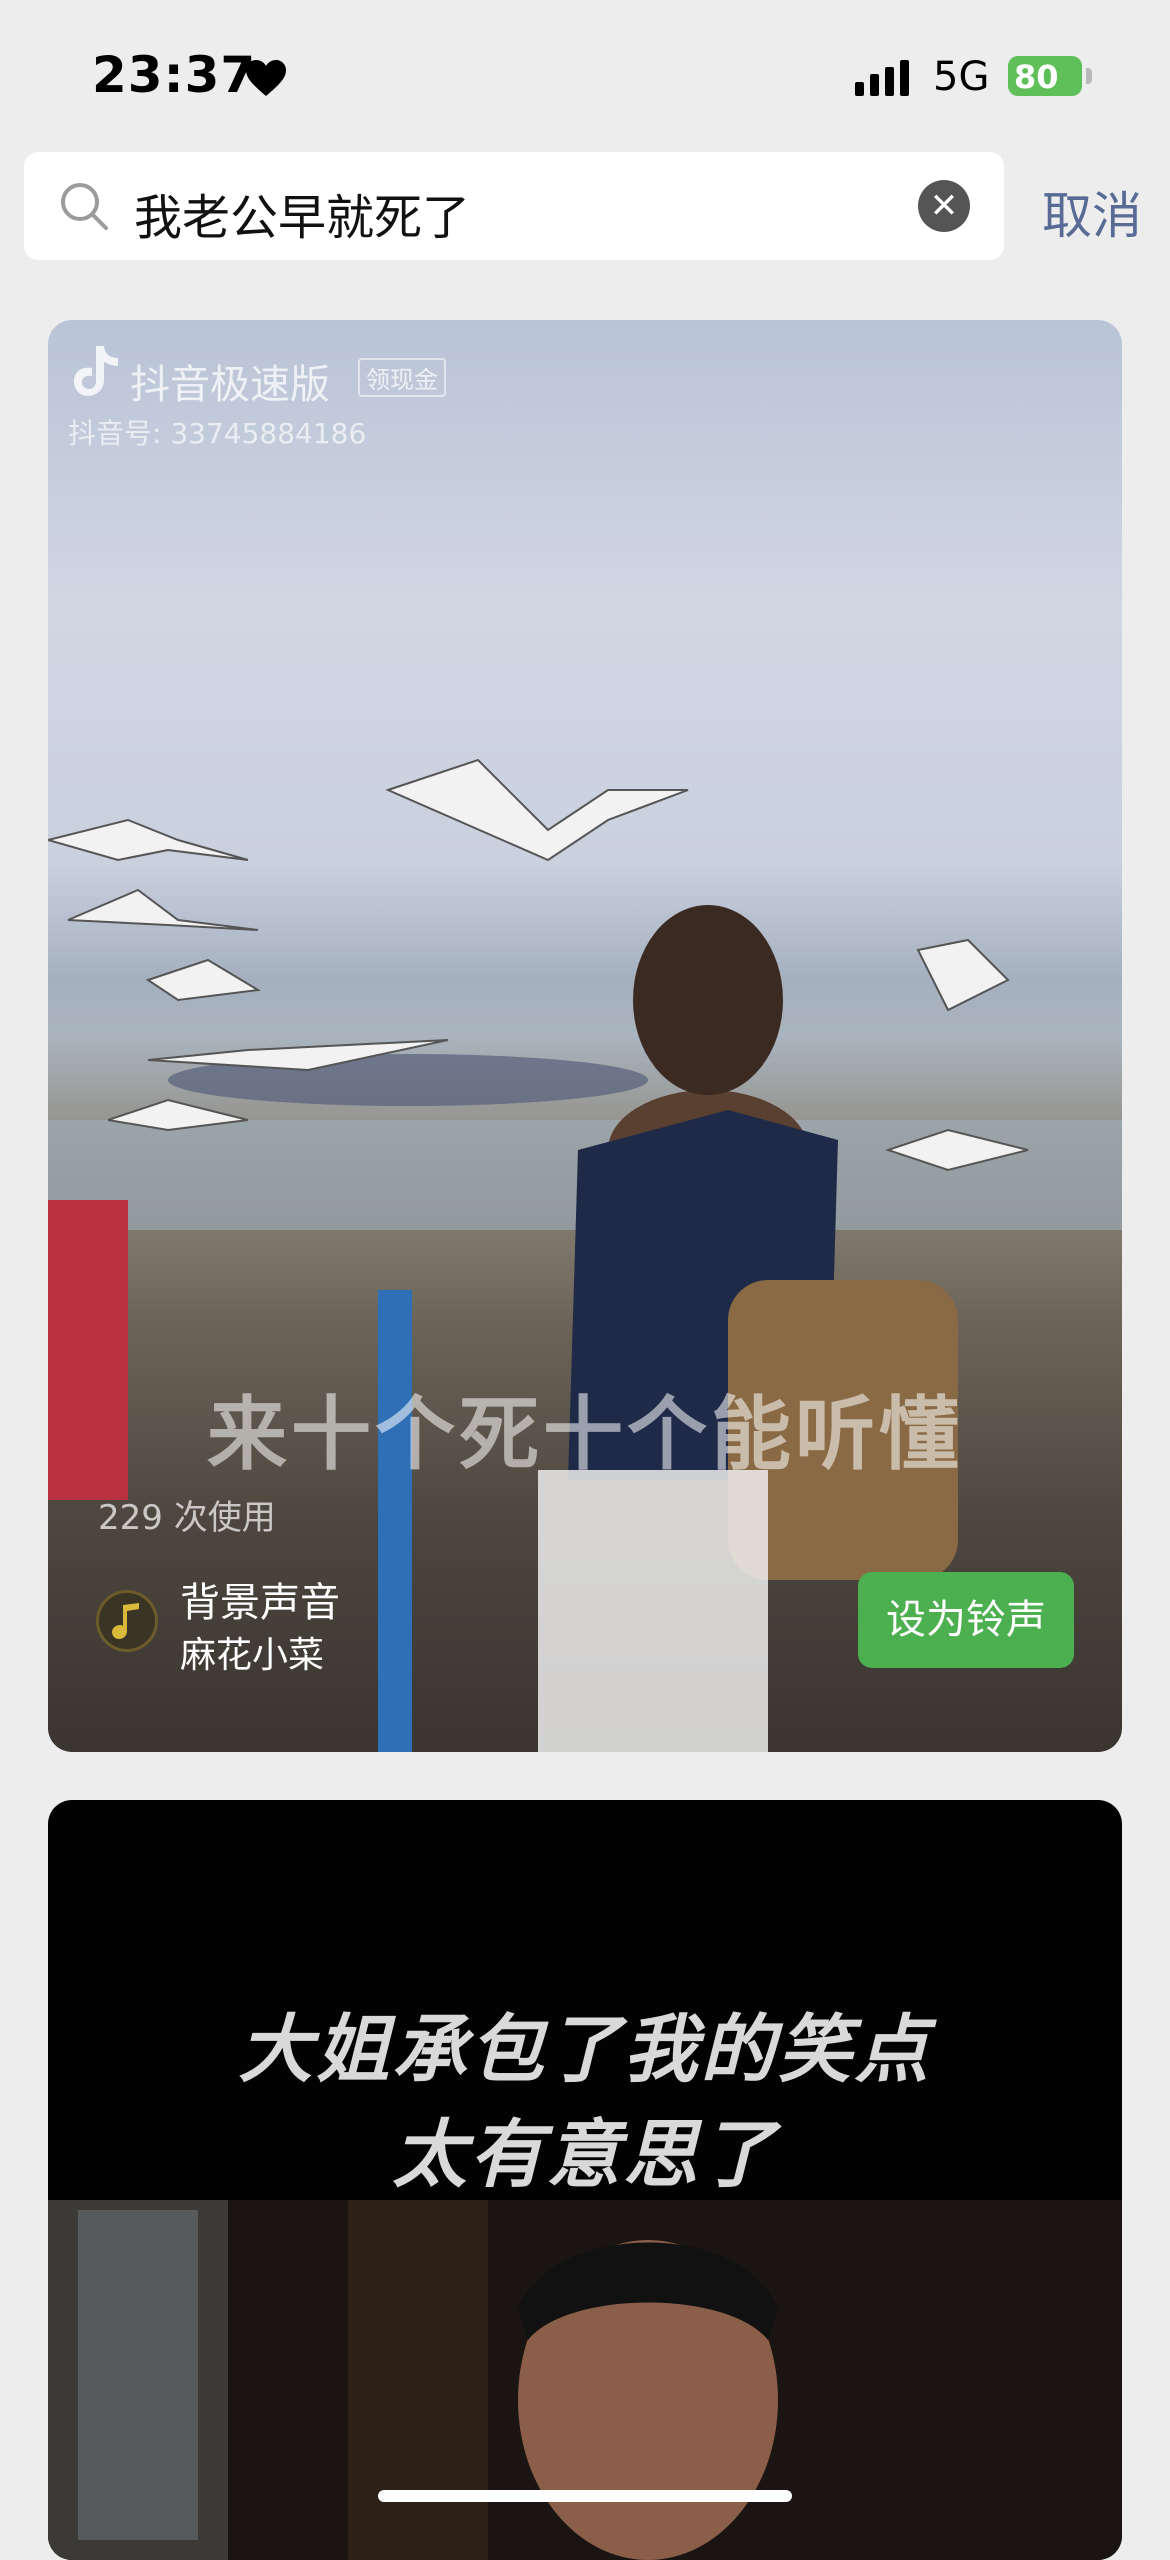  What do you see at coordinates (230, 385) in the screenshot?
I see `watermark-app-name: 抖音极速版` at bounding box center [230, 385].